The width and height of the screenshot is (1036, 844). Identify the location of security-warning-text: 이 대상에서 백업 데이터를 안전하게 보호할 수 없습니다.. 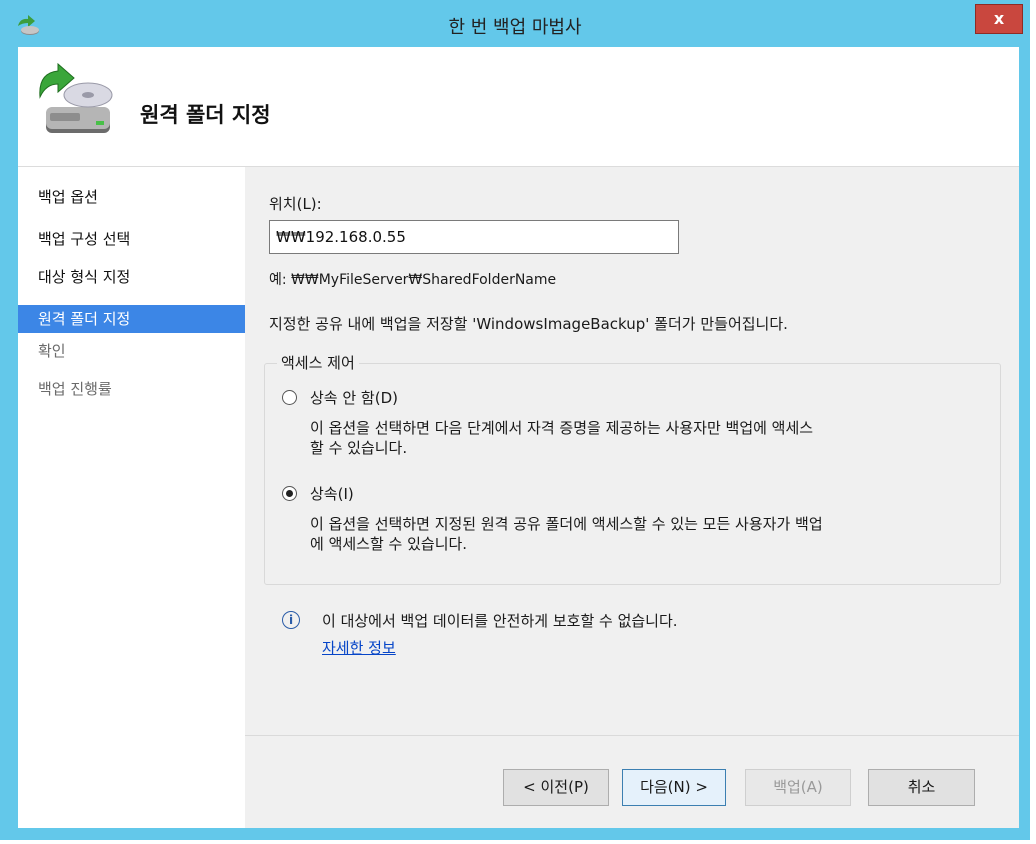
(500, 621).